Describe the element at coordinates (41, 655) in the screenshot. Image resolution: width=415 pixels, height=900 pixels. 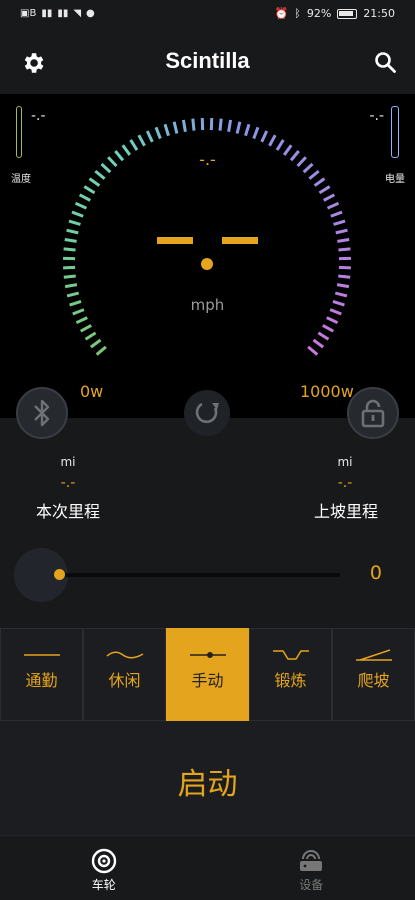
I see `flat-line-icon` at that location.